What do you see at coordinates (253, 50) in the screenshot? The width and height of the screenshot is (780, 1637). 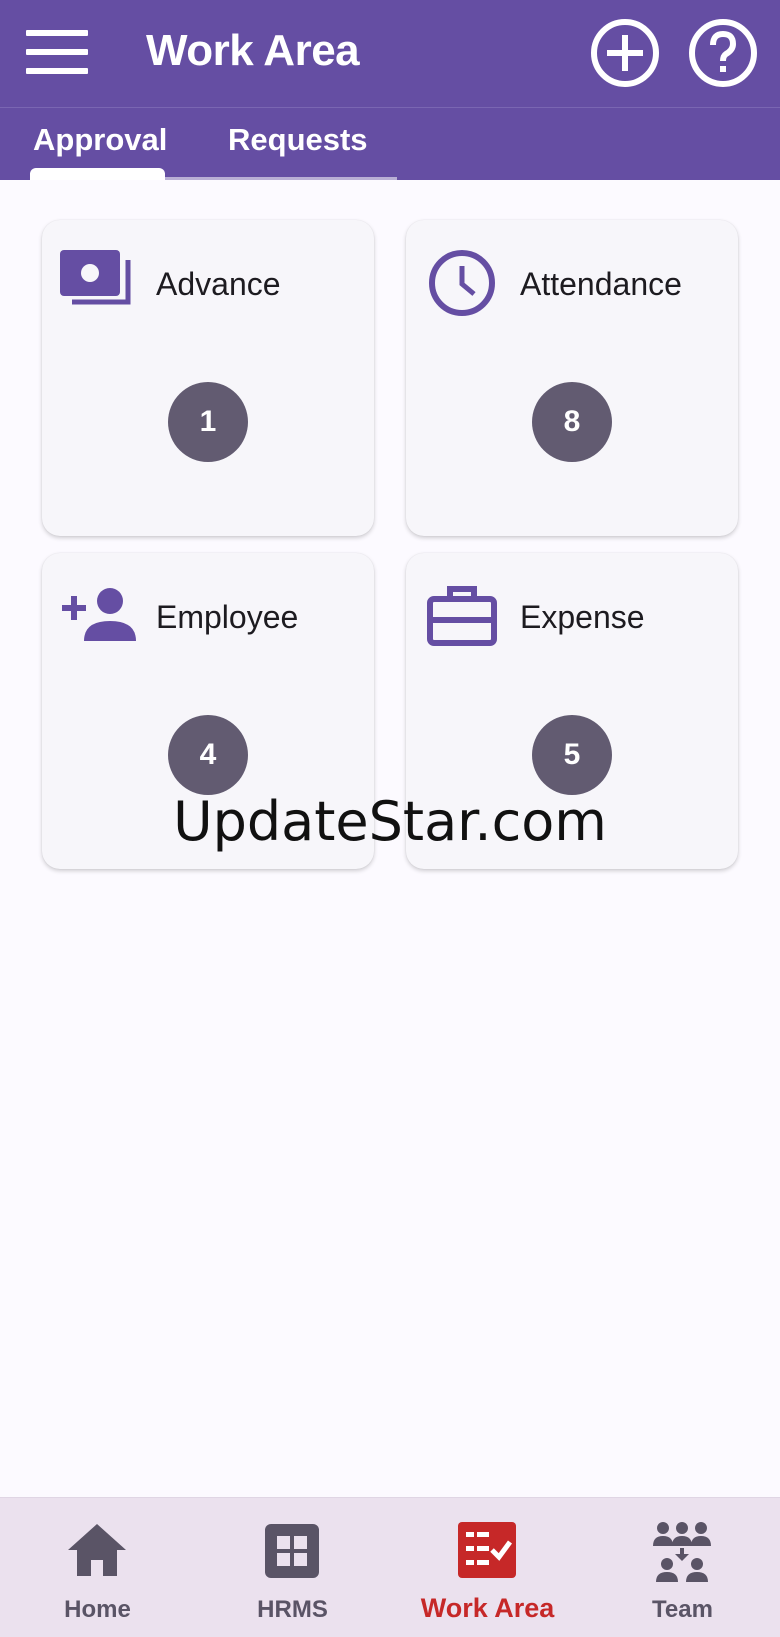 I see `page-title: Work Area` at bounding box center [253, 50].